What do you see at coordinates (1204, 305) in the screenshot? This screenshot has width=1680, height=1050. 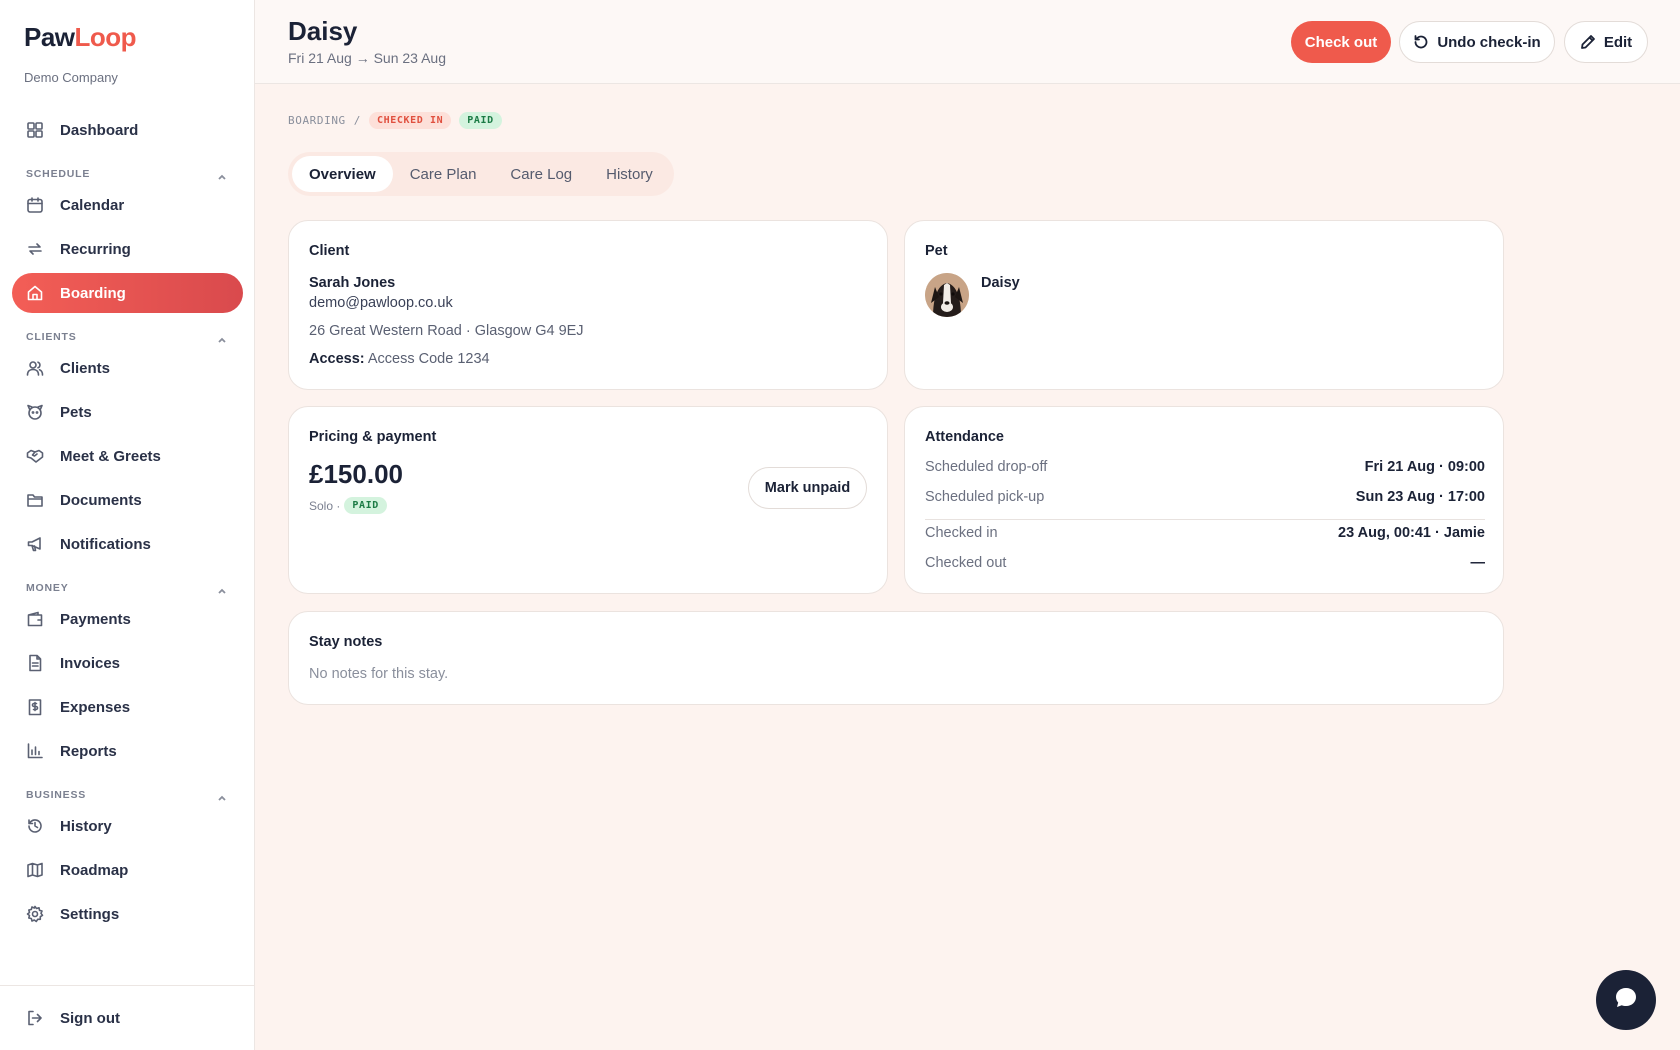 I see `pet-card: Pet Daisy` at bounding box center [1204, 305].